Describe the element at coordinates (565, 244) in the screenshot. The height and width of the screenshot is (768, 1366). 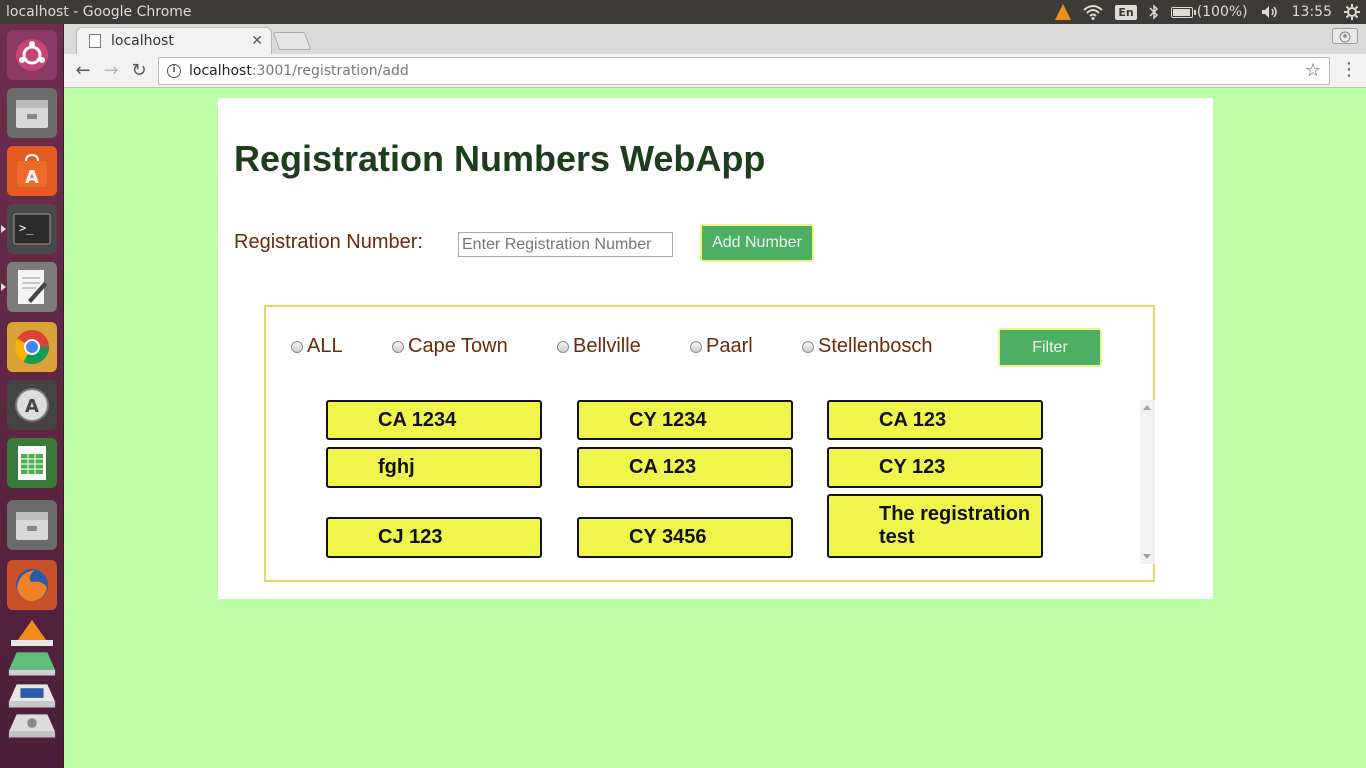
I see `registration-number-input` at that location.